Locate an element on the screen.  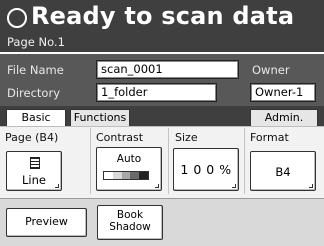
page-label: Page (B4) is located at coordinates (32, 137).